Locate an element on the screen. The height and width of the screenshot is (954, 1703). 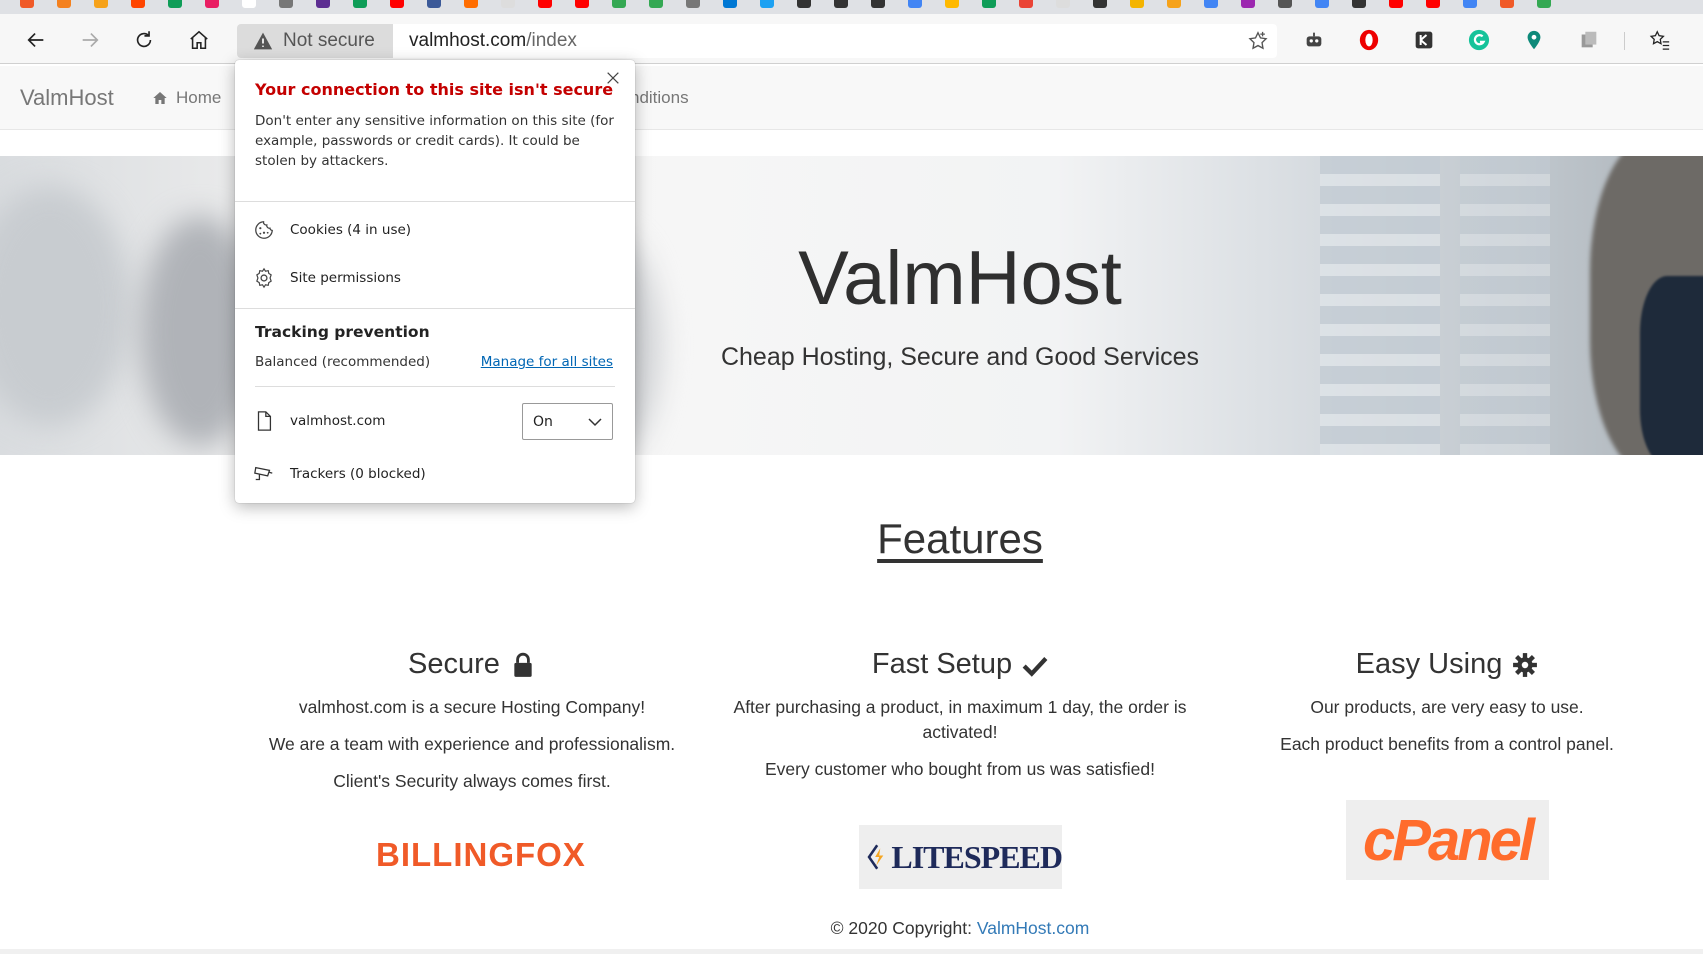
grammarly-icon is located at coordinates (1479, 40).